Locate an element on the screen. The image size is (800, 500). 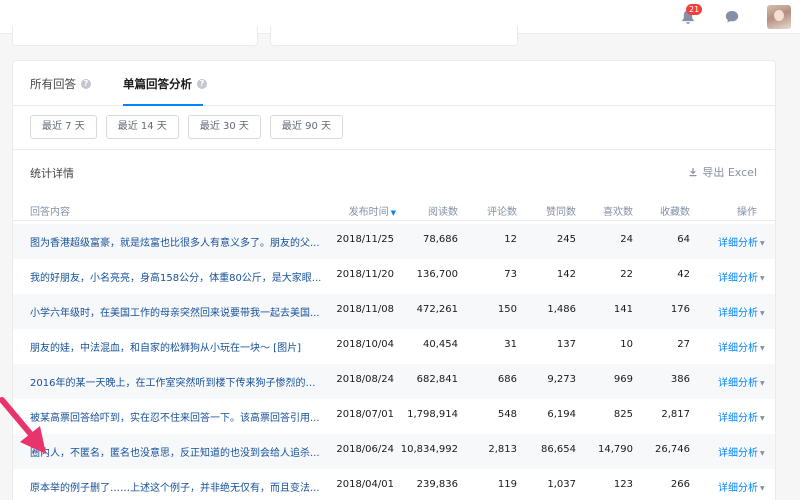
active-tab-indicator is located at coordinates (163, 105).